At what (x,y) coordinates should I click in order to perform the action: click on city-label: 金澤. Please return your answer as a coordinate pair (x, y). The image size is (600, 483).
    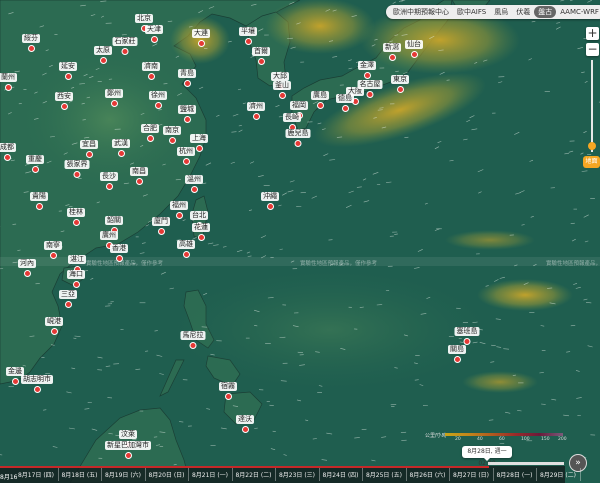
    Looking at the image, I should click on (367, 65).